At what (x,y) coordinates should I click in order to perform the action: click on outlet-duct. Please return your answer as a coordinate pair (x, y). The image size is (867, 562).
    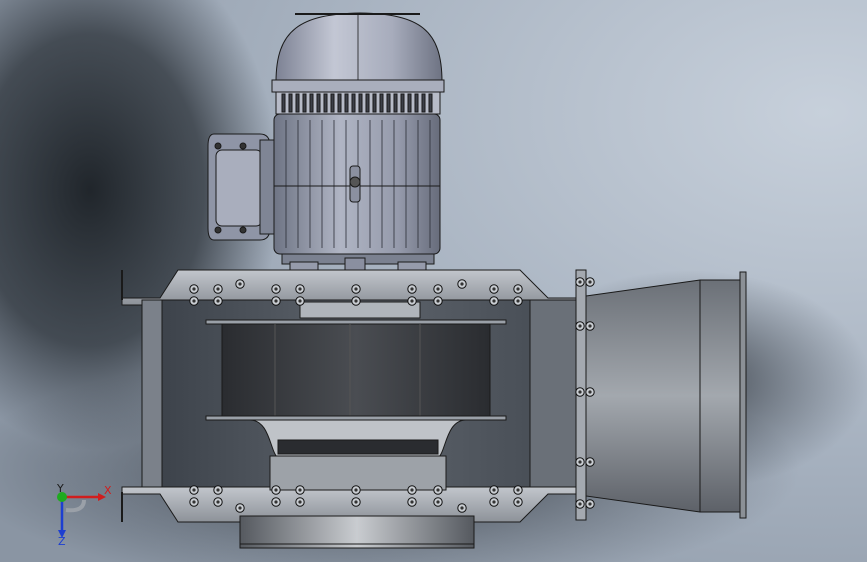
    Looking at the image, I should click on (664, 396).